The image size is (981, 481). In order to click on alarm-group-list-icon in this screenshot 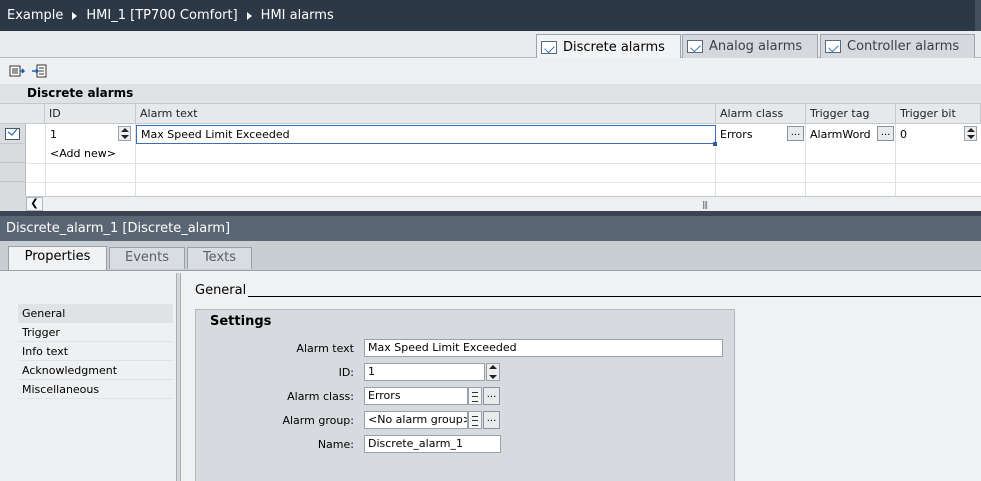, I will do `click(475, 420)`.